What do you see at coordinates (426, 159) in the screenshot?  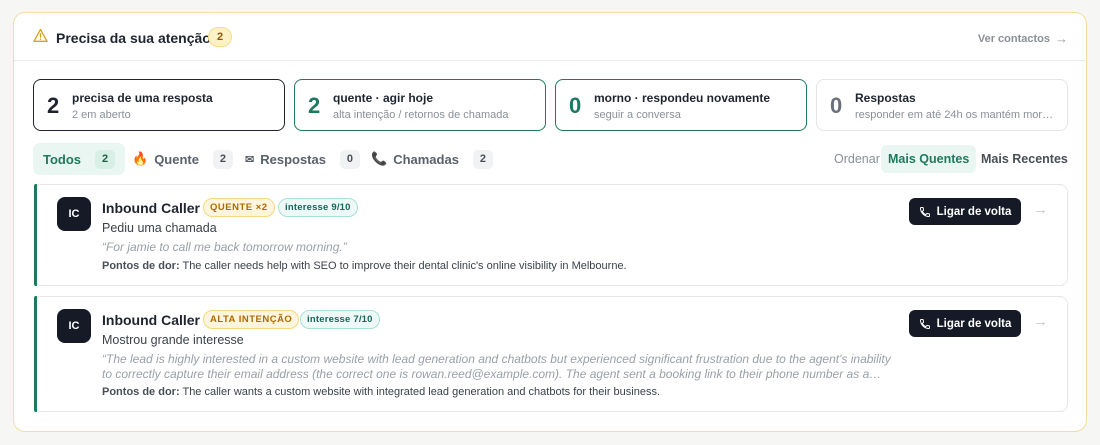 I see `tab-label: Chamadas` at bounding box center [426, 159].